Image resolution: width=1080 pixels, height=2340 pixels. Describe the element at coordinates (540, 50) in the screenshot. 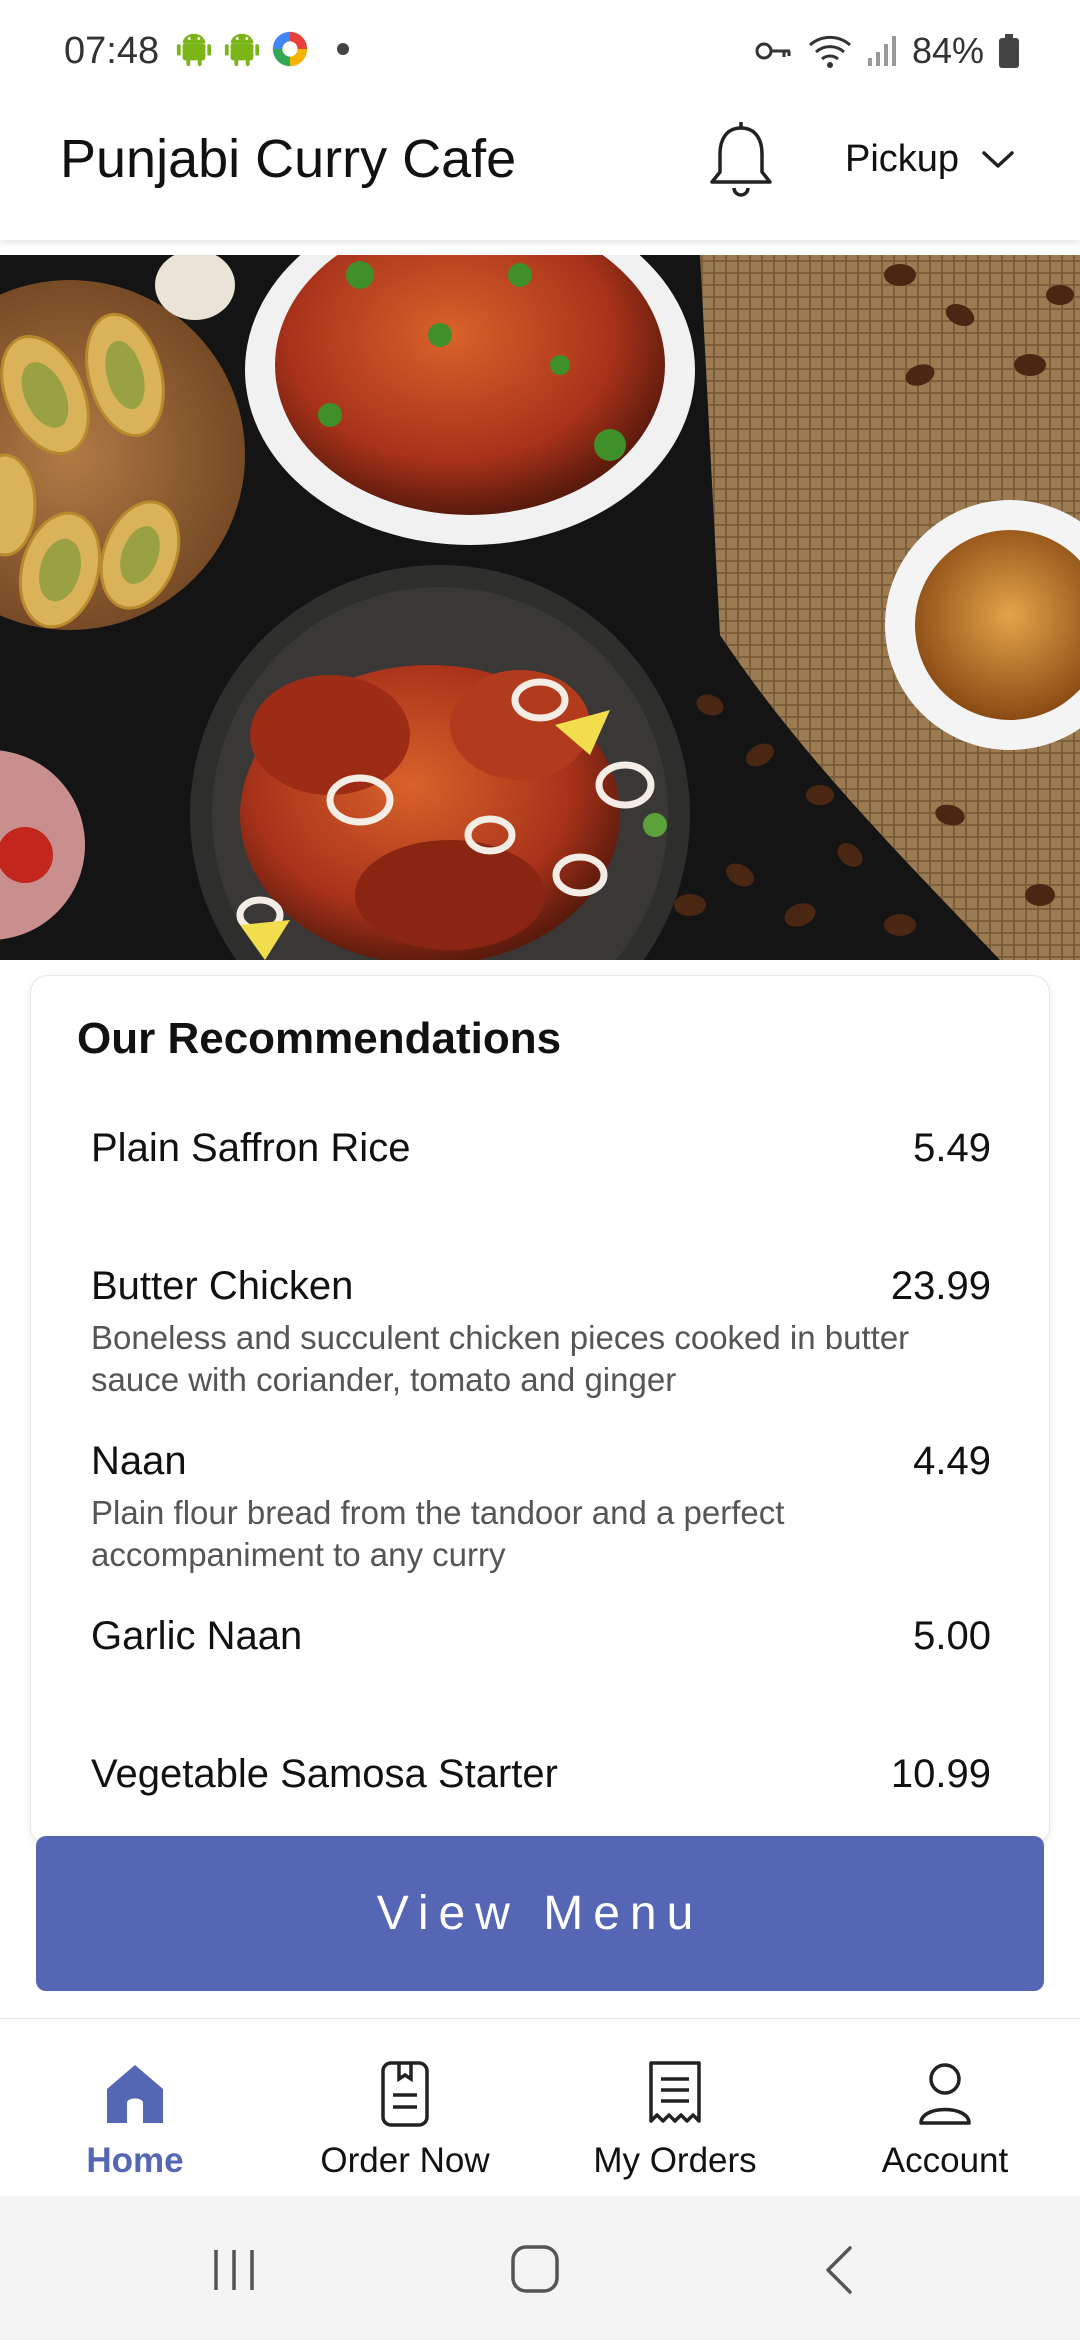

I see `status-bar: 07:48 84%` at that location.